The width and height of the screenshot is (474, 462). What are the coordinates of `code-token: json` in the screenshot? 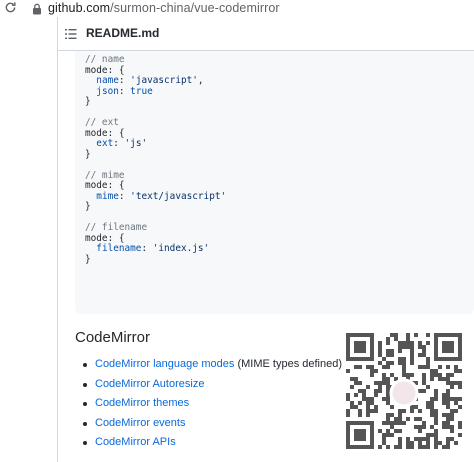 It's located at (107, 91).